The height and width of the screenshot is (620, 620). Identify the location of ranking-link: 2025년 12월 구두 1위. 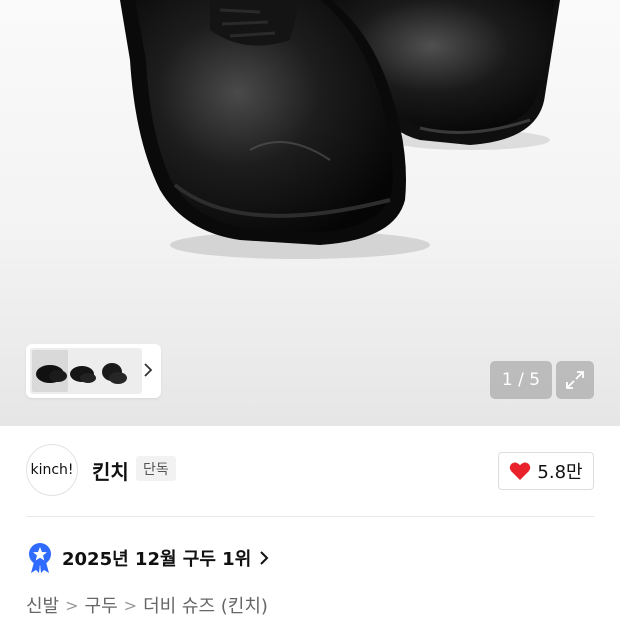
(147, 558).